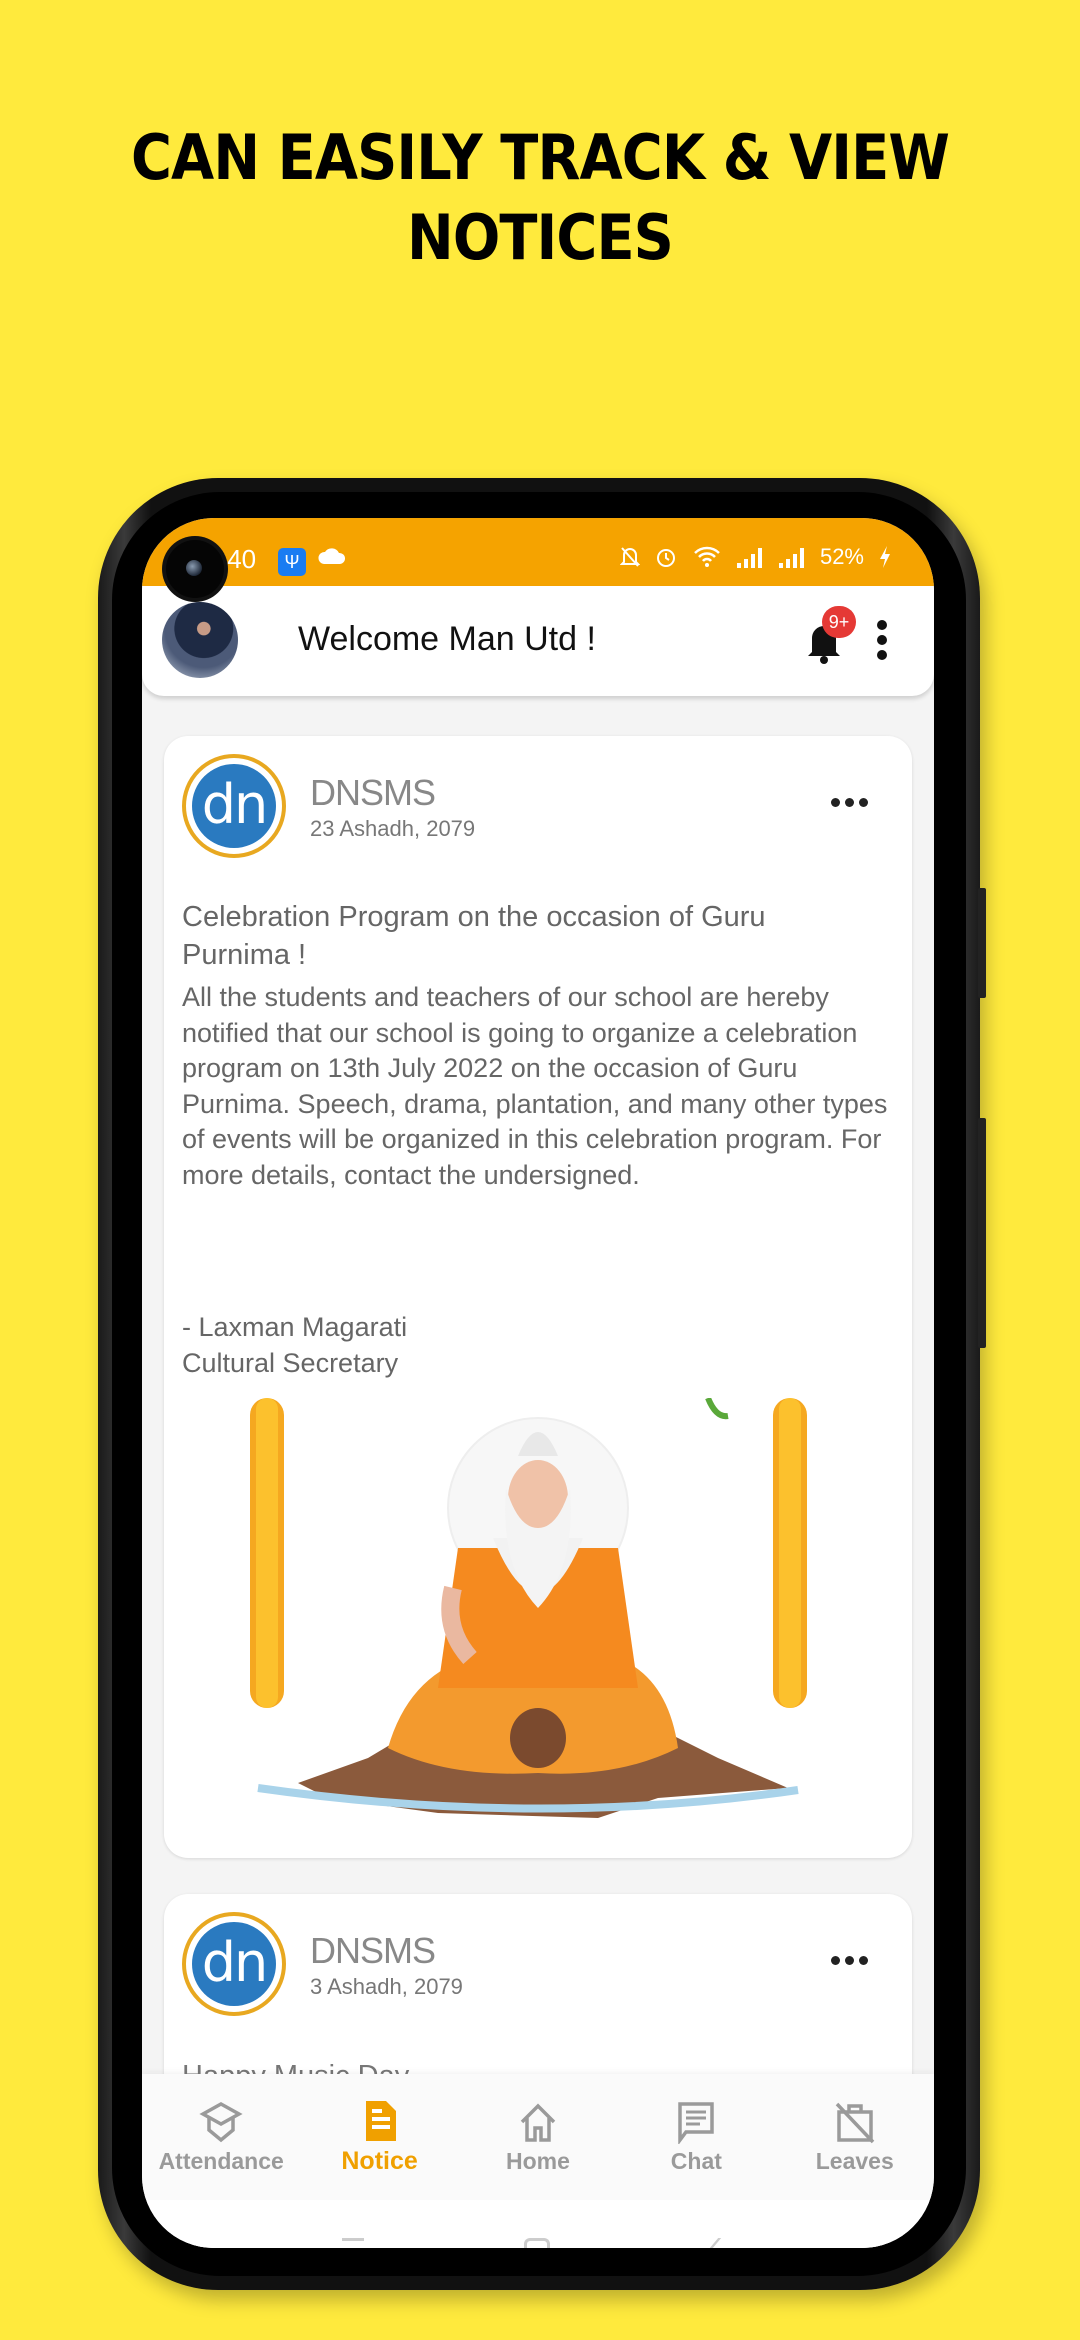  What do you see at coordinates (540, 198) in the screenshot?
I see `promo-headline: CAN EASILY TRACK & VIEW NOTICES` at bounding box center [540, 198].